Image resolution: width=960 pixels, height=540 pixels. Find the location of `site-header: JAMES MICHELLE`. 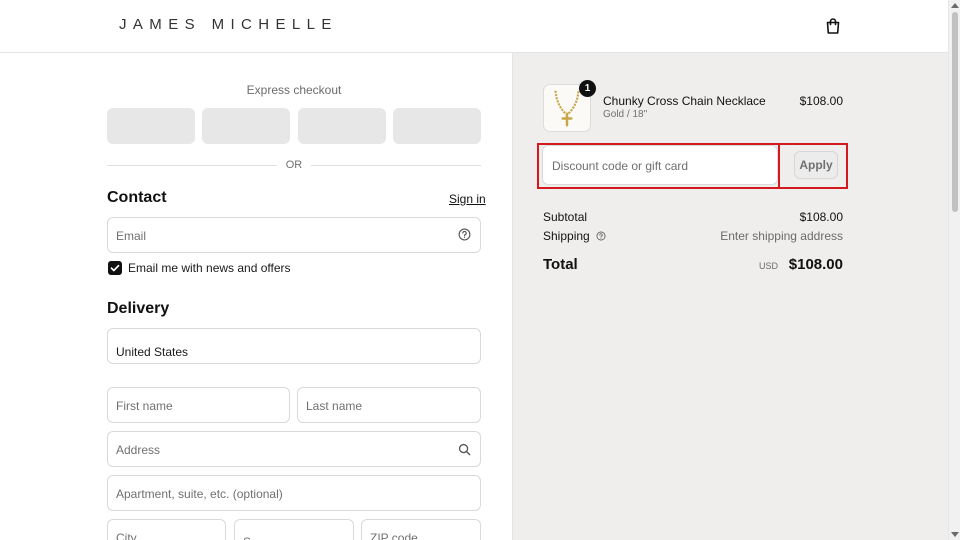

site-header: JAMES MICHELLE is located at coordinates (474, 26).